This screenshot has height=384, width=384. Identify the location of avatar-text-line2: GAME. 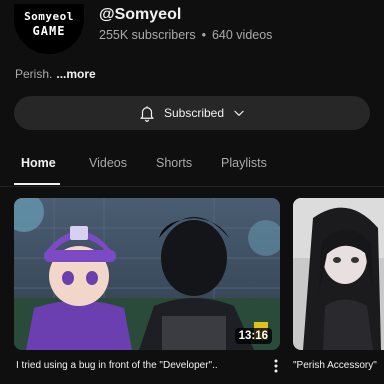
(49, 31).